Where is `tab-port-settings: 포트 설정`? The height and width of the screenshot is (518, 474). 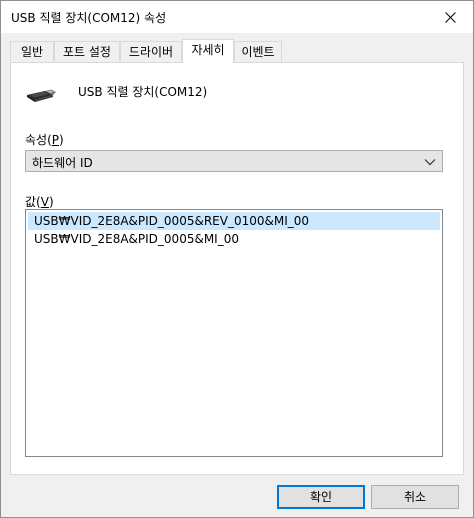 tab-port-settings: 포트 설정 is located at coordinates (87, 51).